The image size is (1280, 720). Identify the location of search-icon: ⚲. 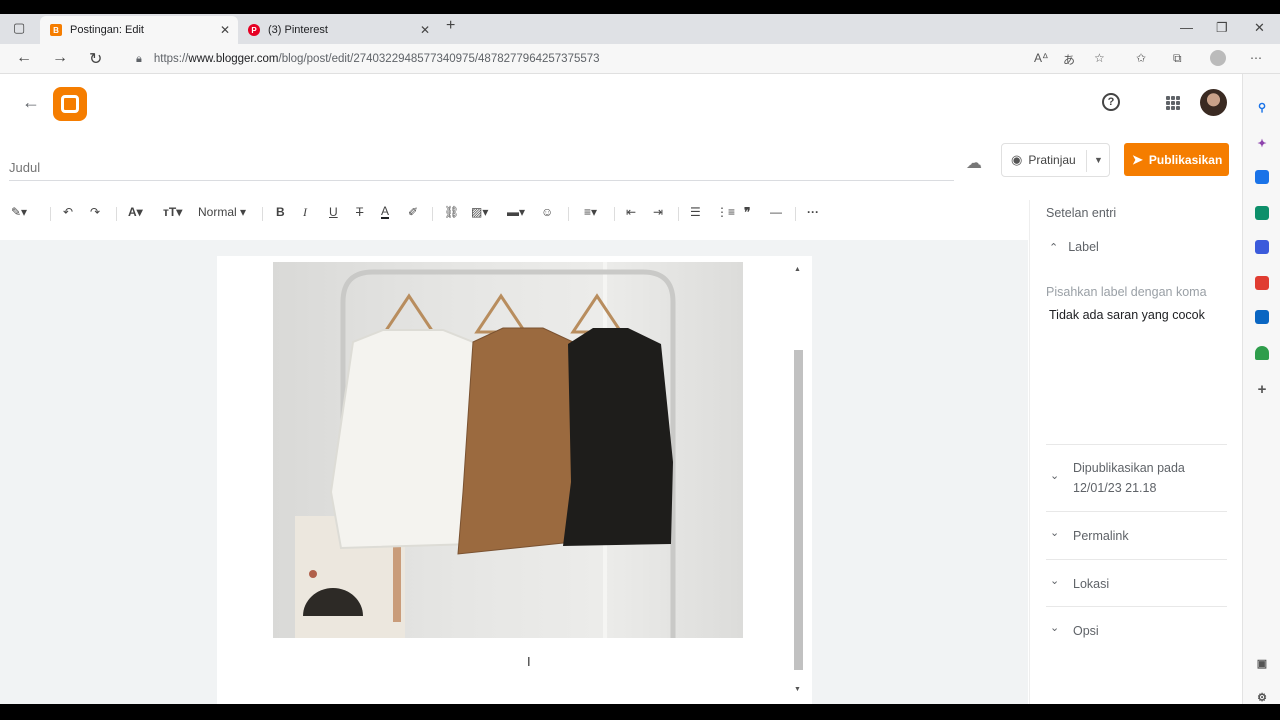
(1262, 107).